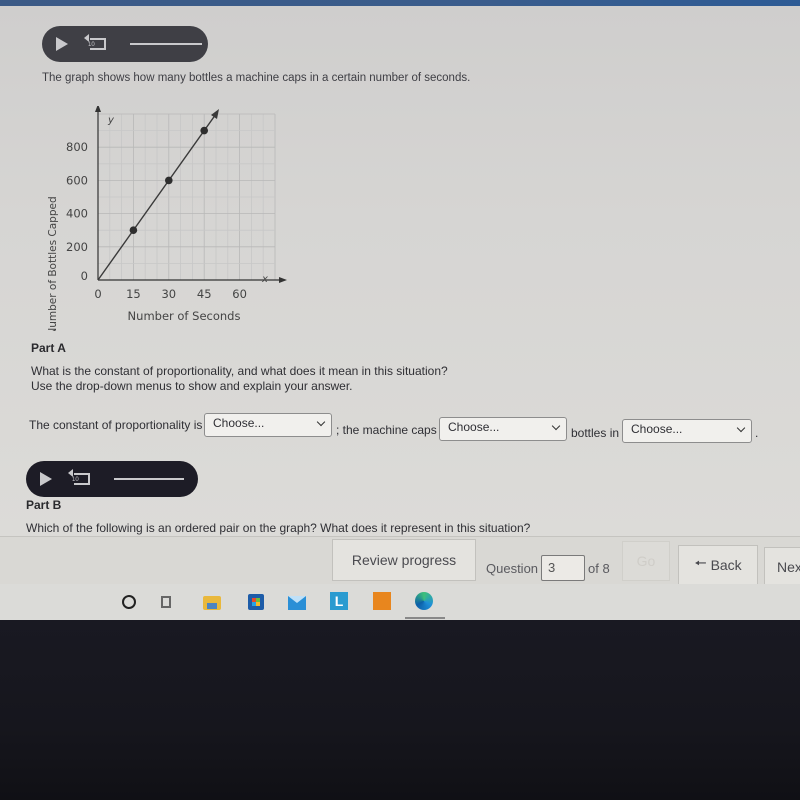 The image size is (800, 800). I want to click on edge-browser-icon, so click(425, 602).